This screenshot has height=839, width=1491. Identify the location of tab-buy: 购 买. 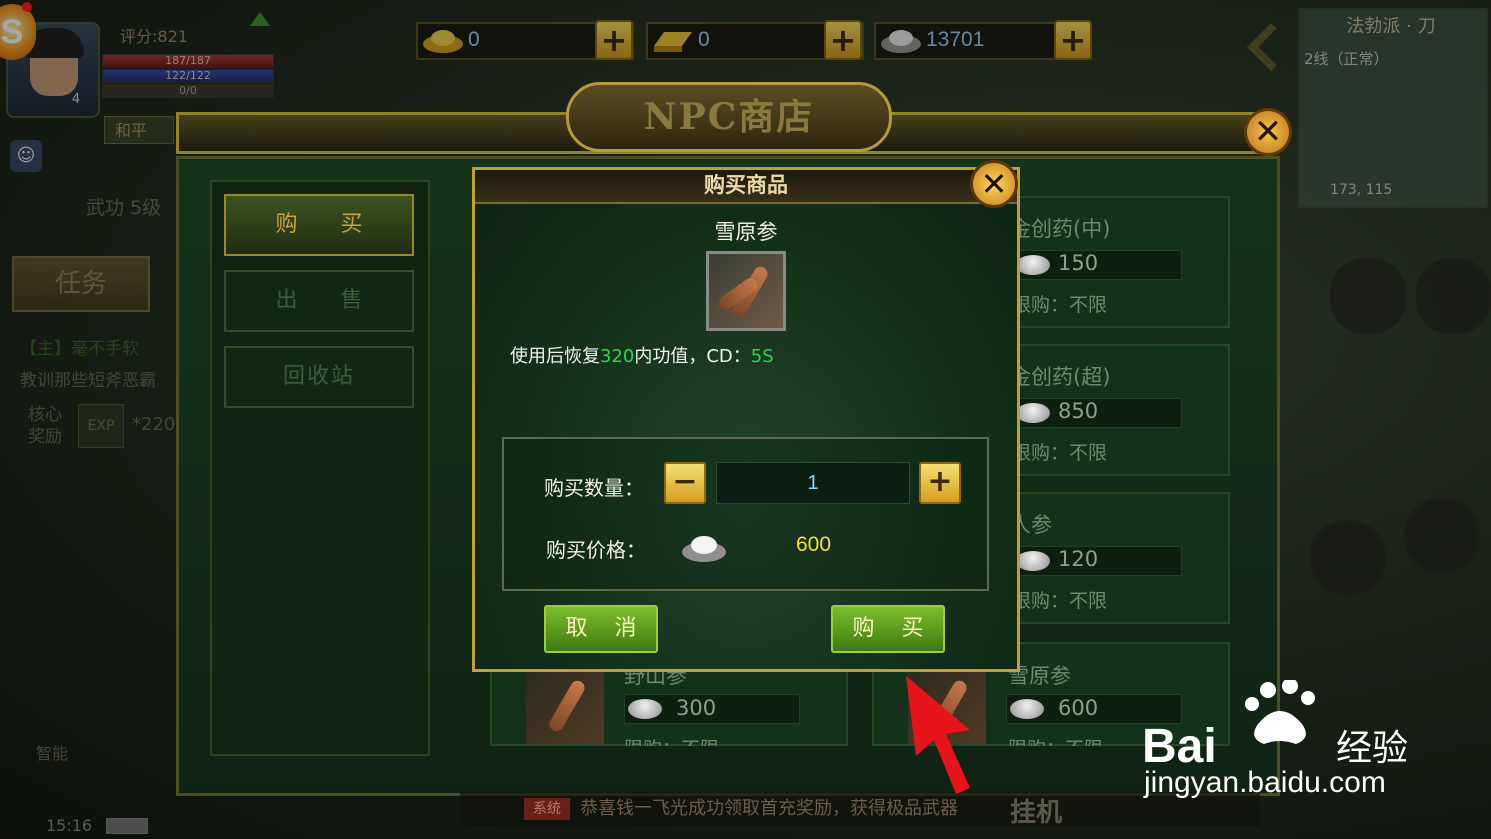
(319, 225).